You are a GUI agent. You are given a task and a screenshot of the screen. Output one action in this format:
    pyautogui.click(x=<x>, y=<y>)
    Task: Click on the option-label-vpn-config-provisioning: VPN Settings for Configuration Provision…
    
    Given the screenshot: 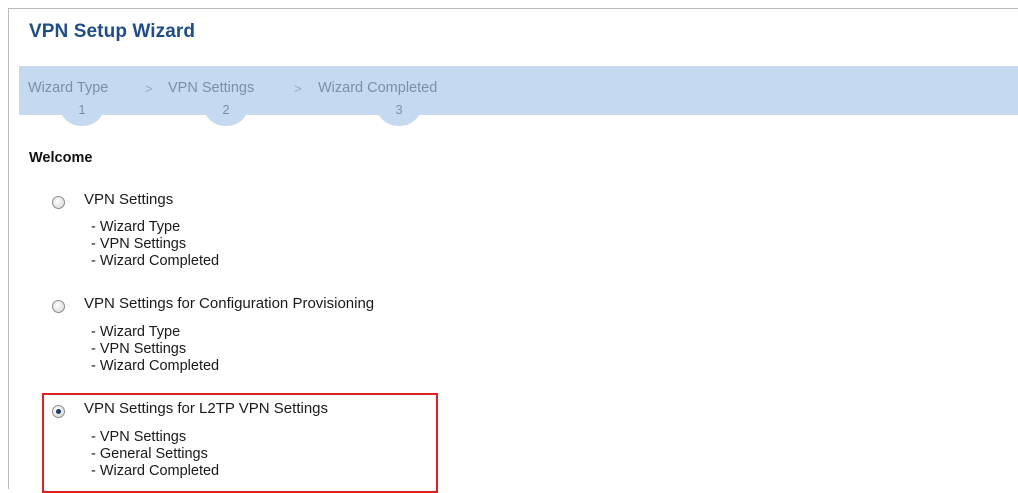 What is the action you would take?
    pyautogui.click(x=229, y=303)
    